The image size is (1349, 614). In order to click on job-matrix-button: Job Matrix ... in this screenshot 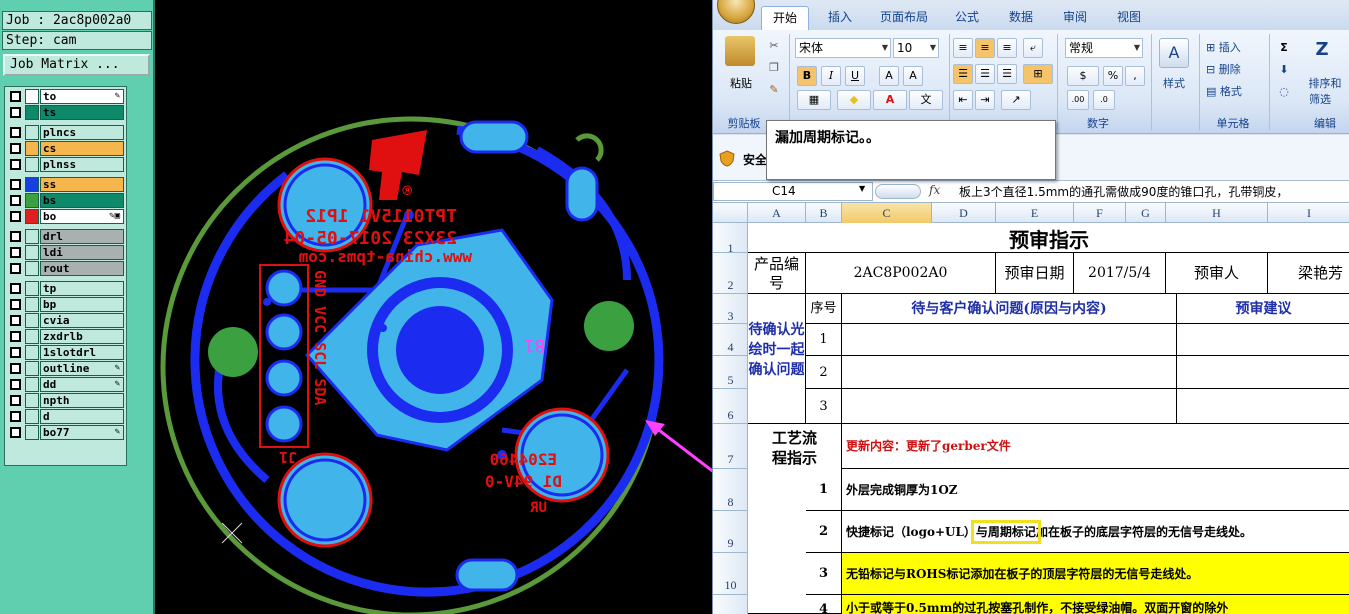, I will do `click(76, 65)`.